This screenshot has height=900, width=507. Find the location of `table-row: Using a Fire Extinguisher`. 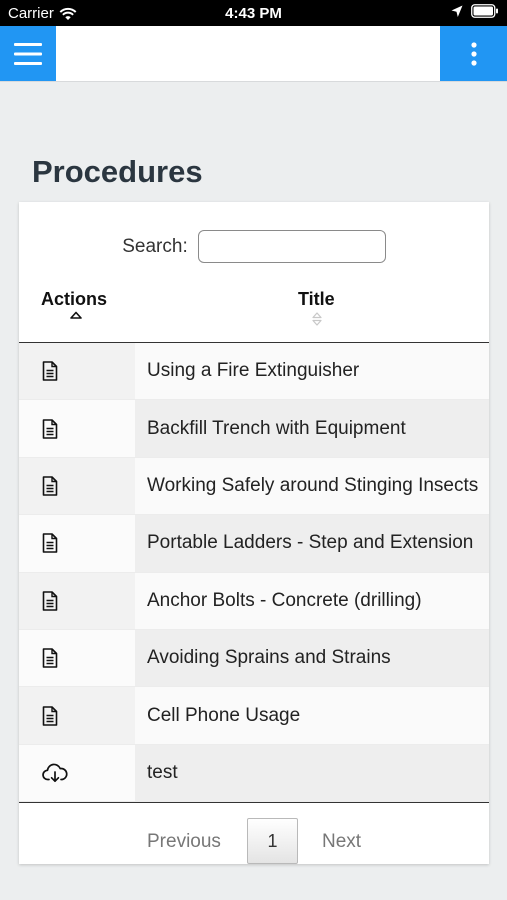

table-row: Using a Fire Extinguisher is located at coordinates (254, 372).